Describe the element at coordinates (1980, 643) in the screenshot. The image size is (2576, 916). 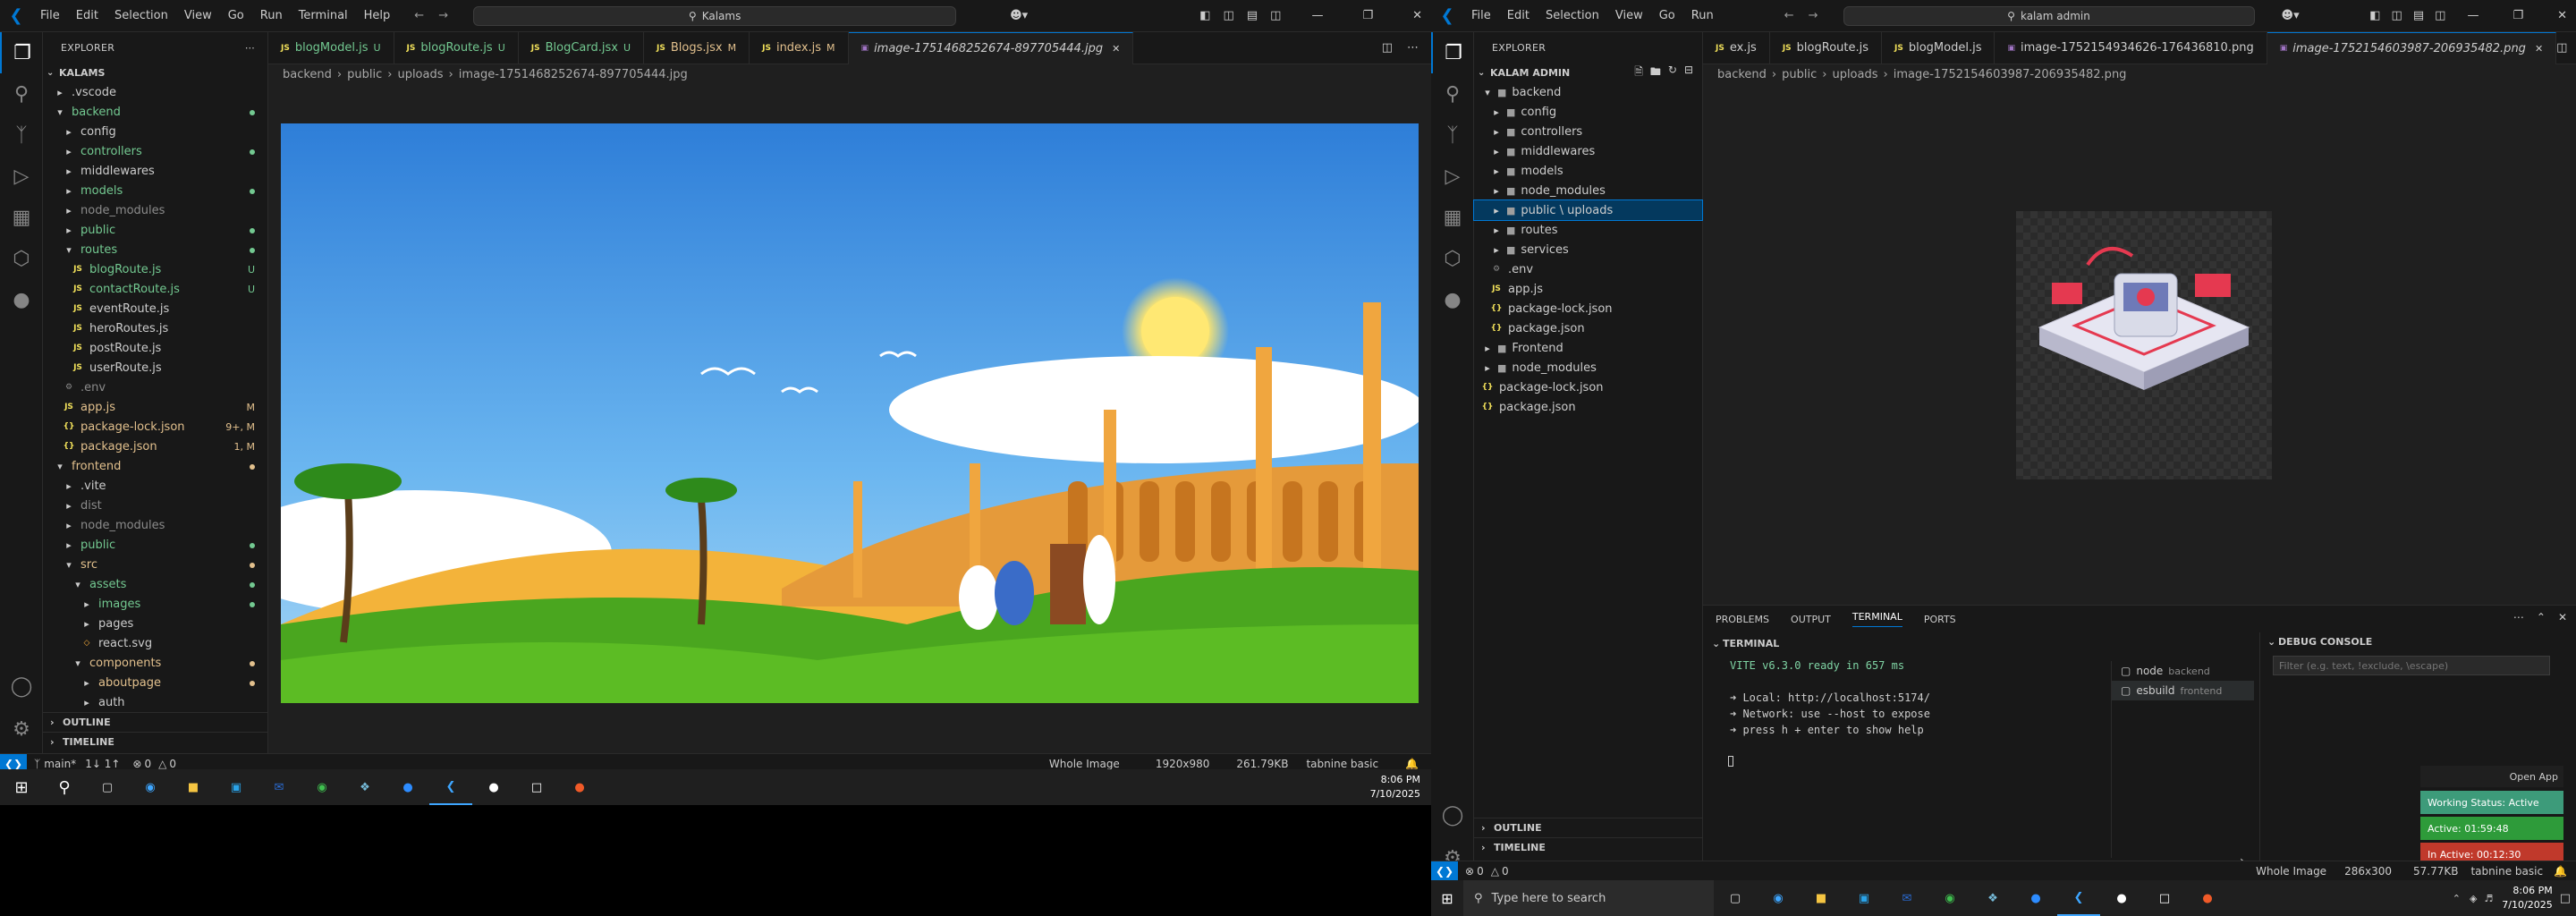
I see `terminal-section-header: ⌄ TERMINAL` at that location.